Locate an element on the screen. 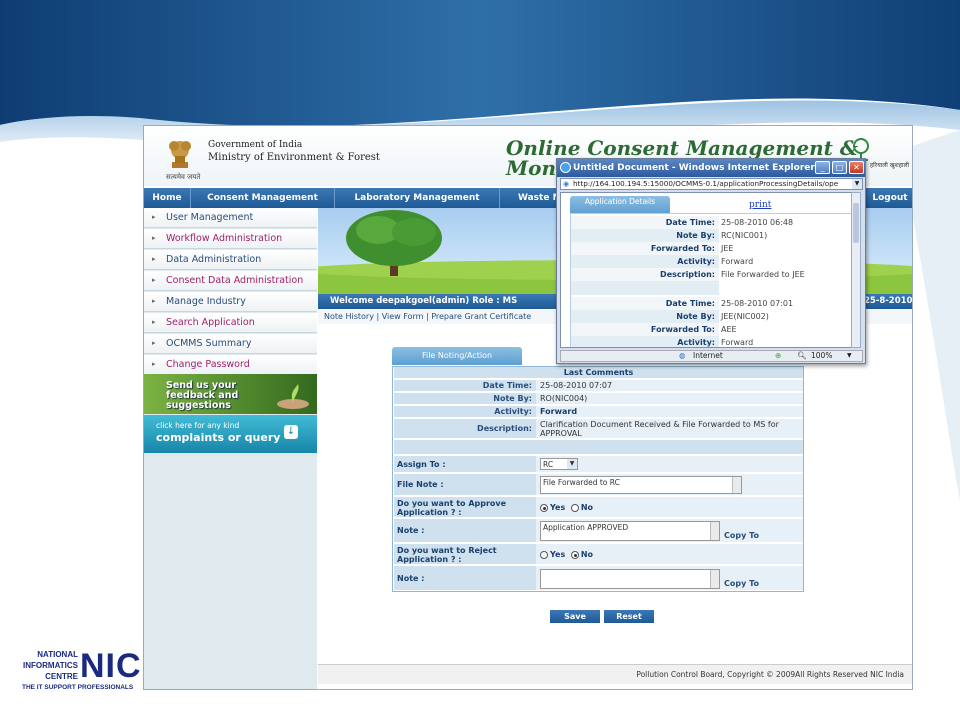 This screenshot has height=720, width=960. nic-tagline: THE IT SUPPORT PROFESSIONALS is located at coordinates (78, 687).